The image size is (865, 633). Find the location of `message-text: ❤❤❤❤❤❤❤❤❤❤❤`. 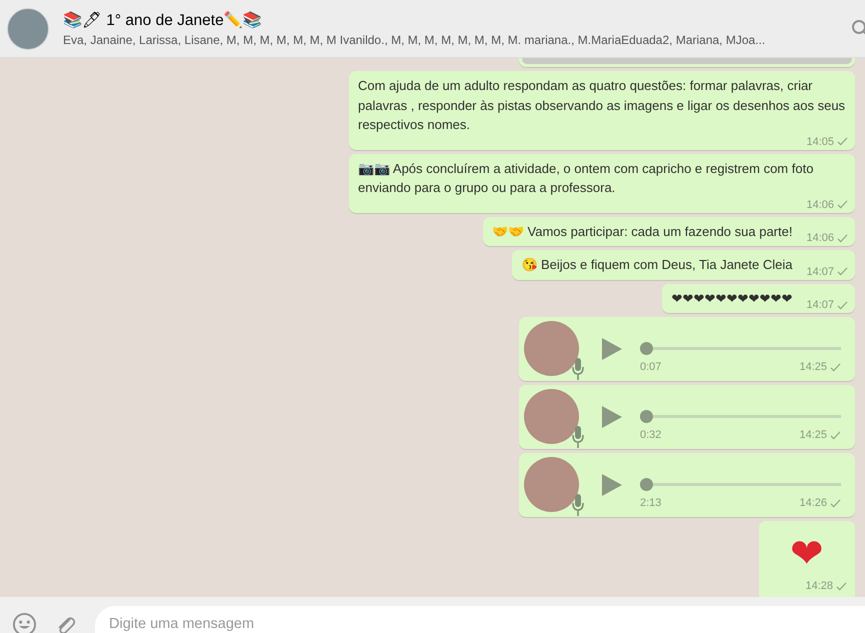

message-text: ❤❤❤❤❤❤❤❤❤❤❤ is located at coordinates (731, 299).